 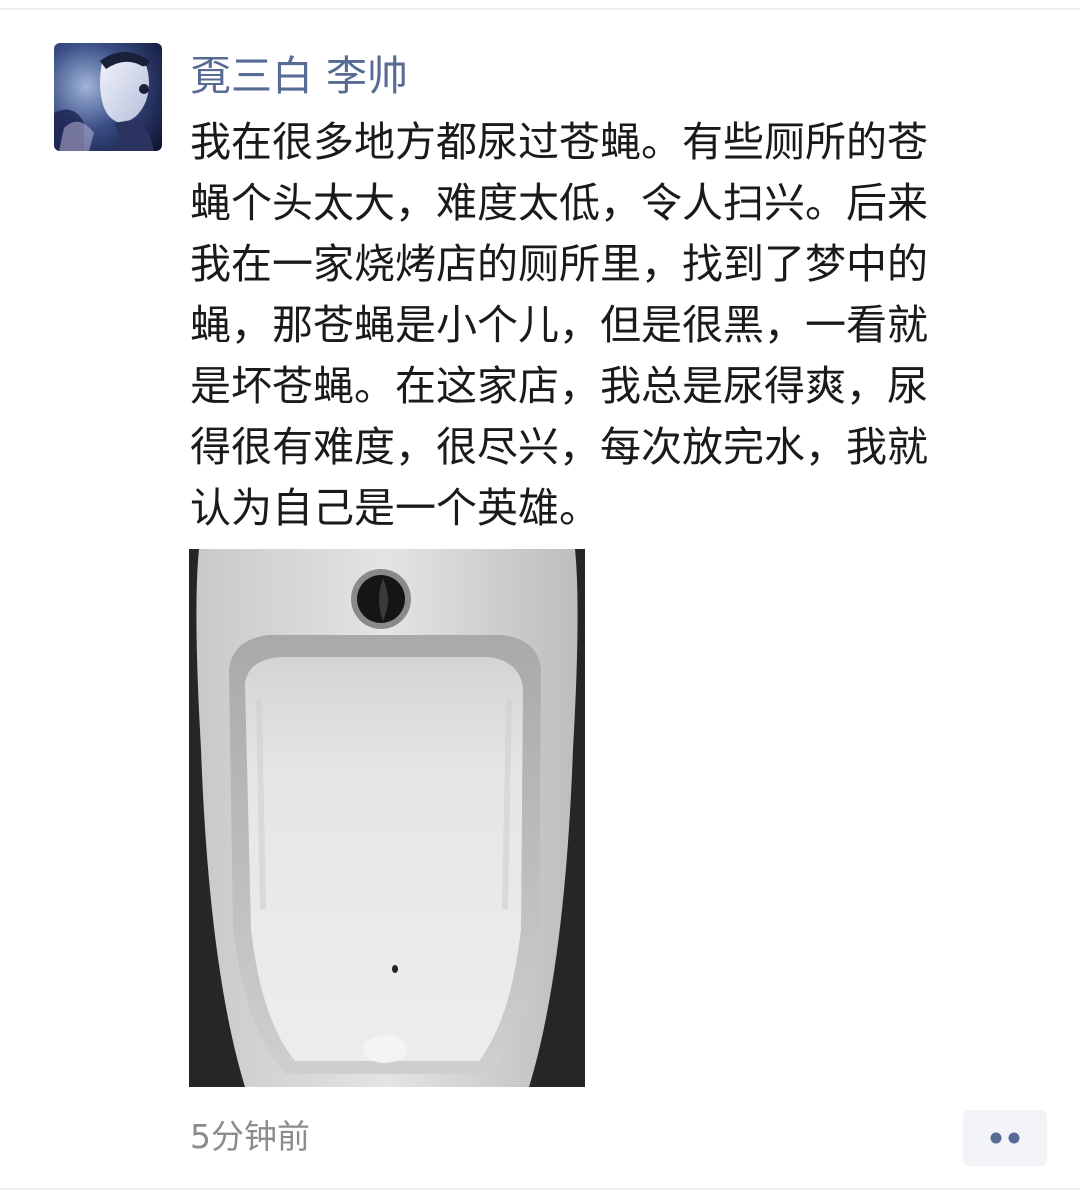 What do you see at coordinates (559, 142) in the screenshot?
I see `post-text-line: 我在很多地方都尿过苍蝇。有些厕所的苍` at bounding box center [559, 142].